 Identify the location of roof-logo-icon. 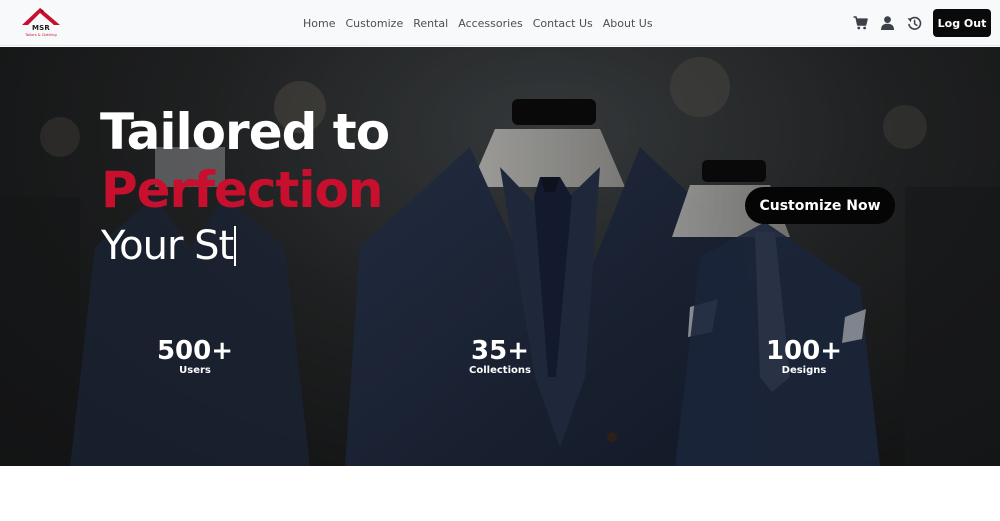
(41, 16).